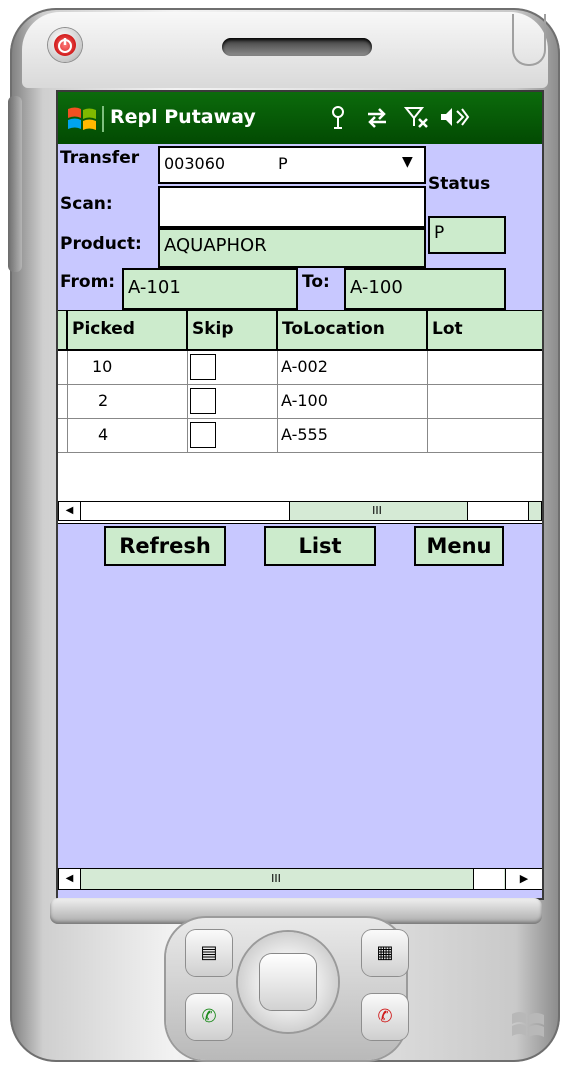 Image resolution: width=570 pixels, height=1066 pixels. What do you see at coordinates (209, 1017) in the screenshot?
I see `call-green-icon: ✆` at bounding box center [209, 1017].